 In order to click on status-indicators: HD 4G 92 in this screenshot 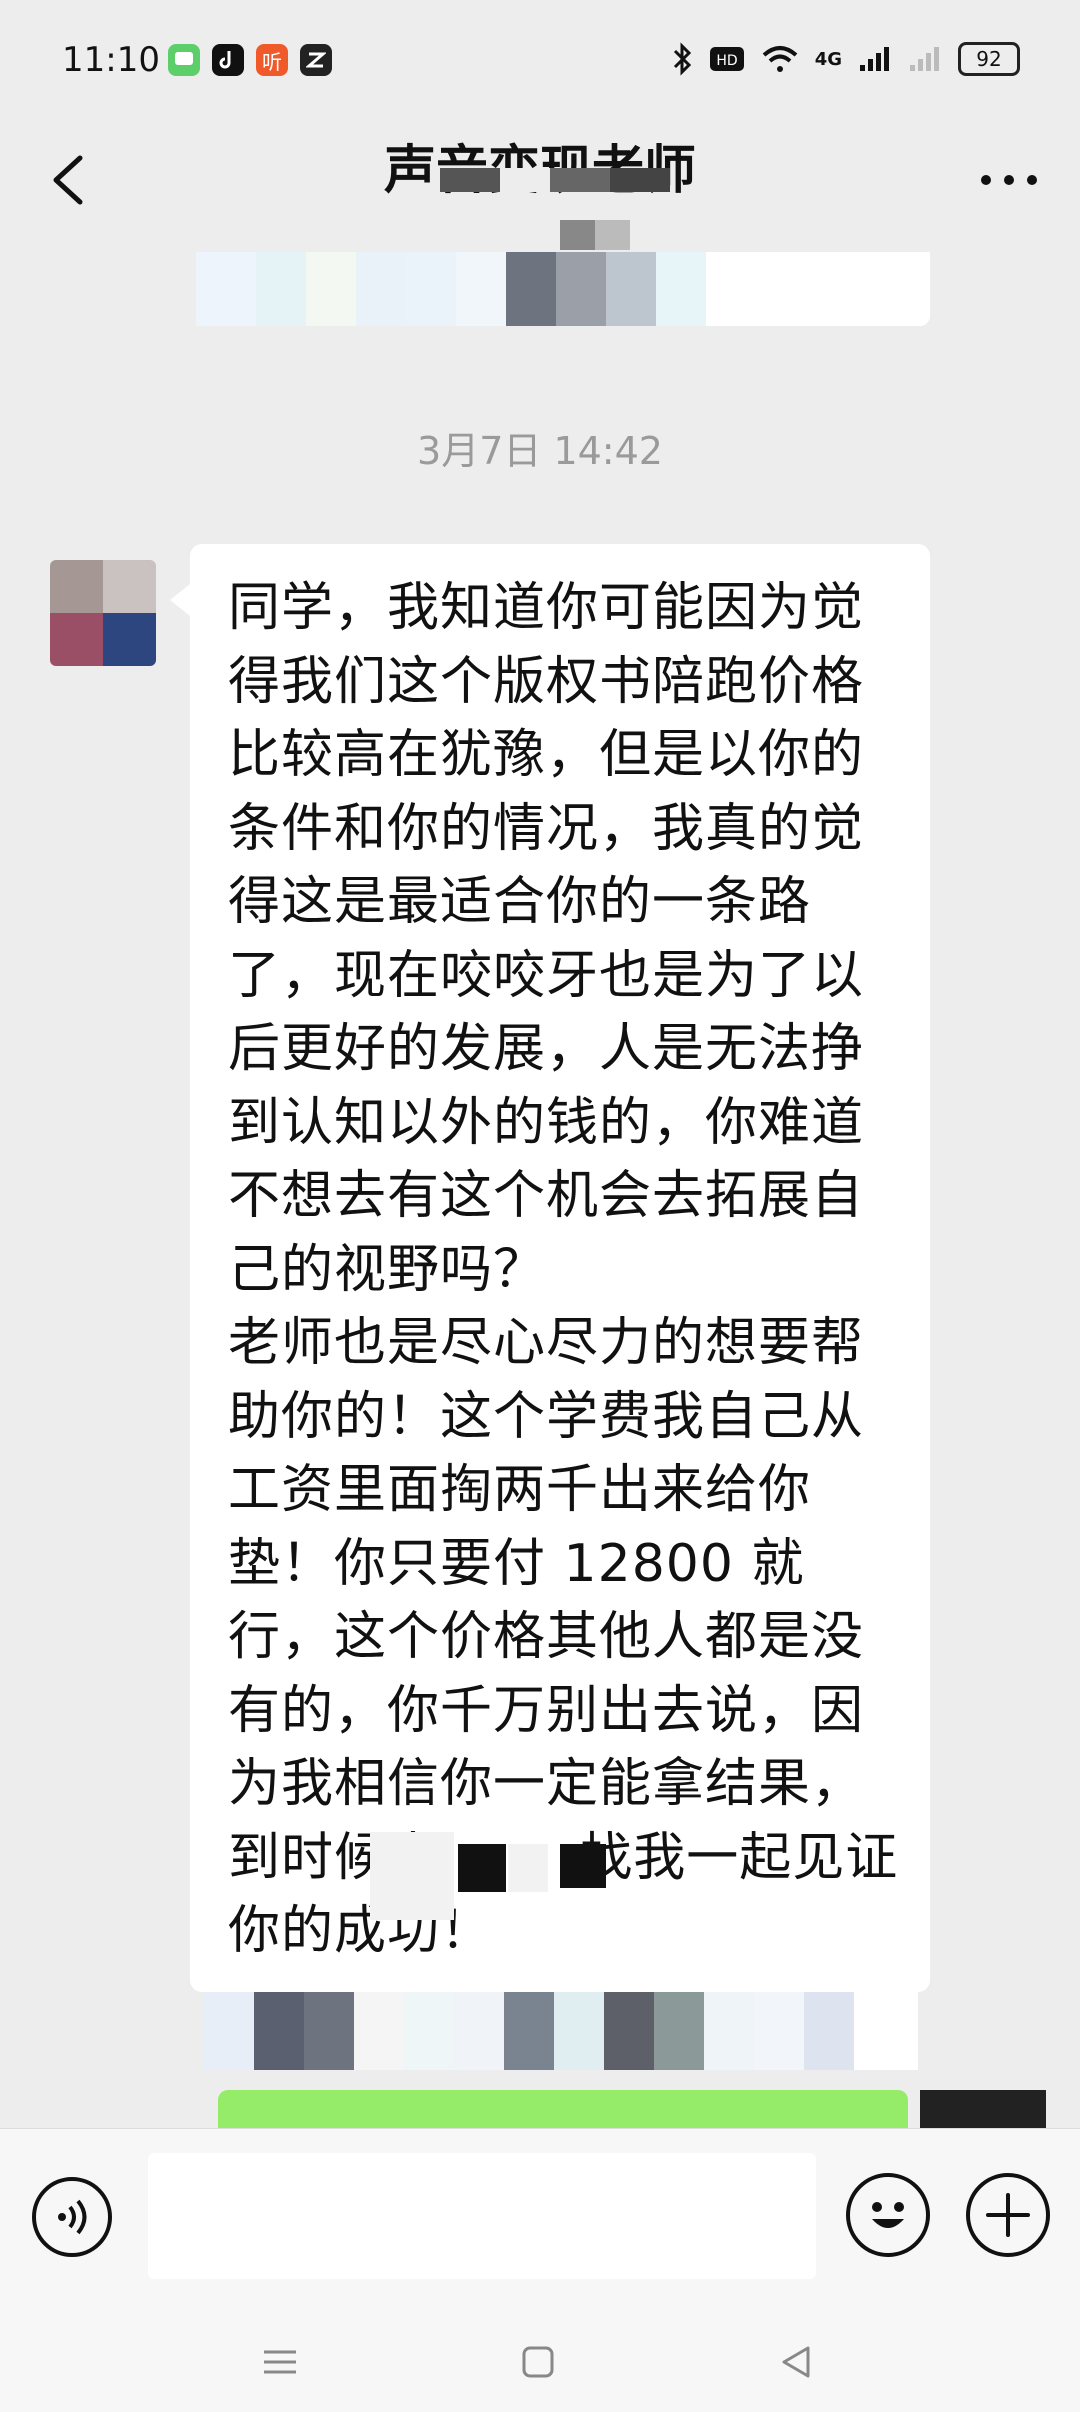, I will do `click(845, 59)`.